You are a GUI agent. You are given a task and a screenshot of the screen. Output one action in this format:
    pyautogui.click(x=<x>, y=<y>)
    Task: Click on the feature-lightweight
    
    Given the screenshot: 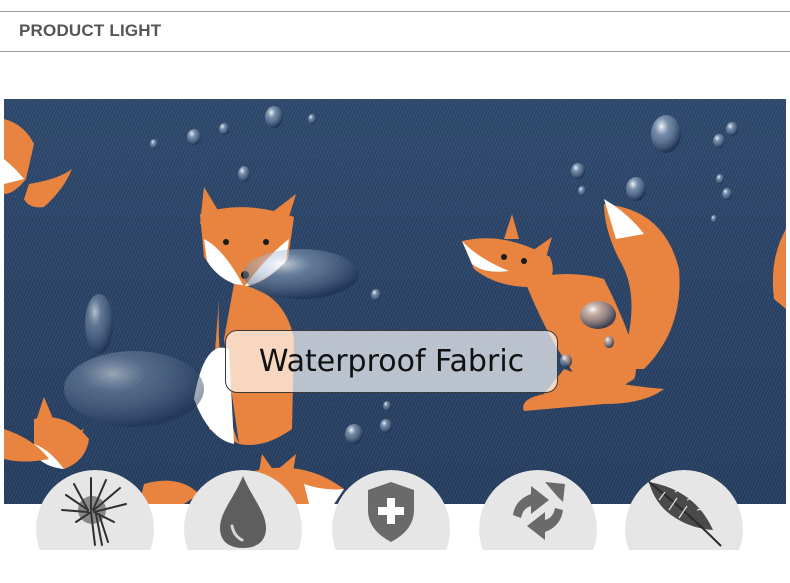 What is the action you would take?
    pyautogui.click(x=684, y=510)
    